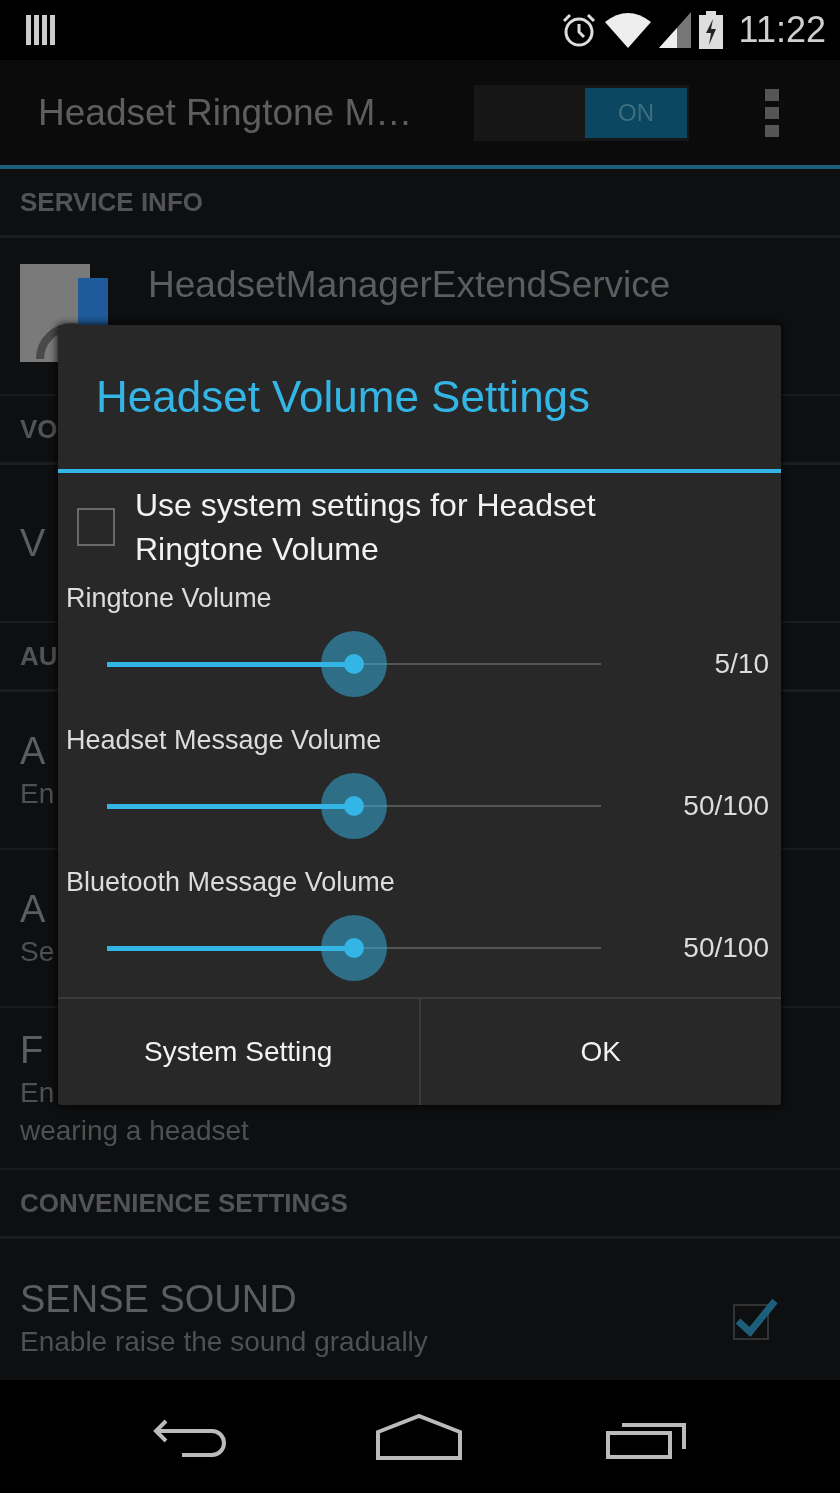 Image resolution: width=840 pixels, height=1493 pixels. Describe the element at coordinates (599, 1052) in the screenshot. I see `dialog-button: OK` at that location.